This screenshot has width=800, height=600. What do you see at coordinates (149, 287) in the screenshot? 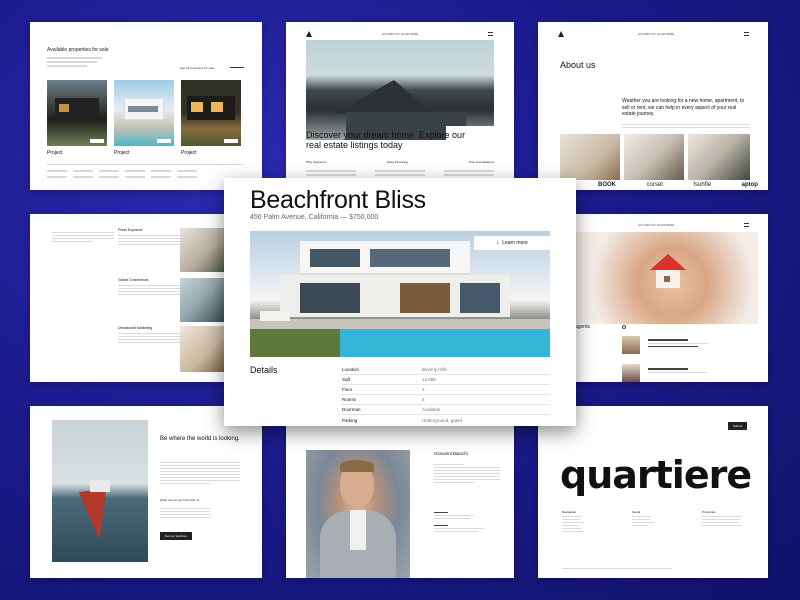
I see `card4-section-2: Global Connections` at bounding box center [149, 287].